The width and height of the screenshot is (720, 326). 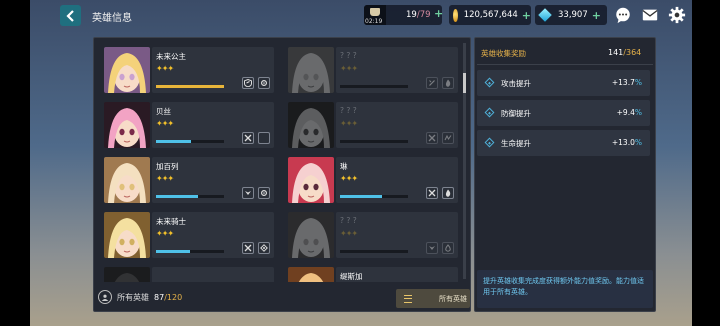 What do you see at coordinates (403, 15) in the screenshot?
I see `stamina-resource: 02:19 19/79 +` at bounding box center [403, 15].